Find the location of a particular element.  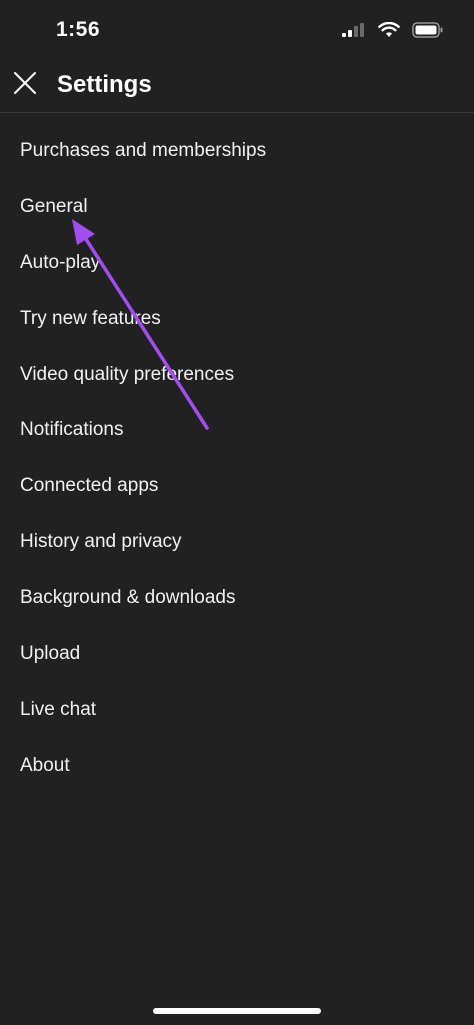

menu-item-try-new-features: Try new features is located at coordinates (237, 319).